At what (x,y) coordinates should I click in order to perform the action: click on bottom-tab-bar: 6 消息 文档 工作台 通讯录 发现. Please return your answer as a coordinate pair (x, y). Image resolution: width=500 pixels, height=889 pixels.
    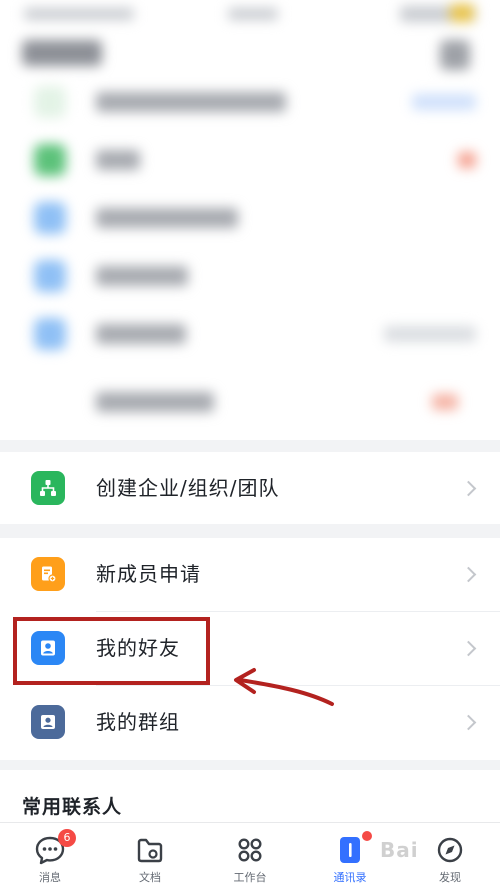
    Looking at the image, I should click on (250, 855).